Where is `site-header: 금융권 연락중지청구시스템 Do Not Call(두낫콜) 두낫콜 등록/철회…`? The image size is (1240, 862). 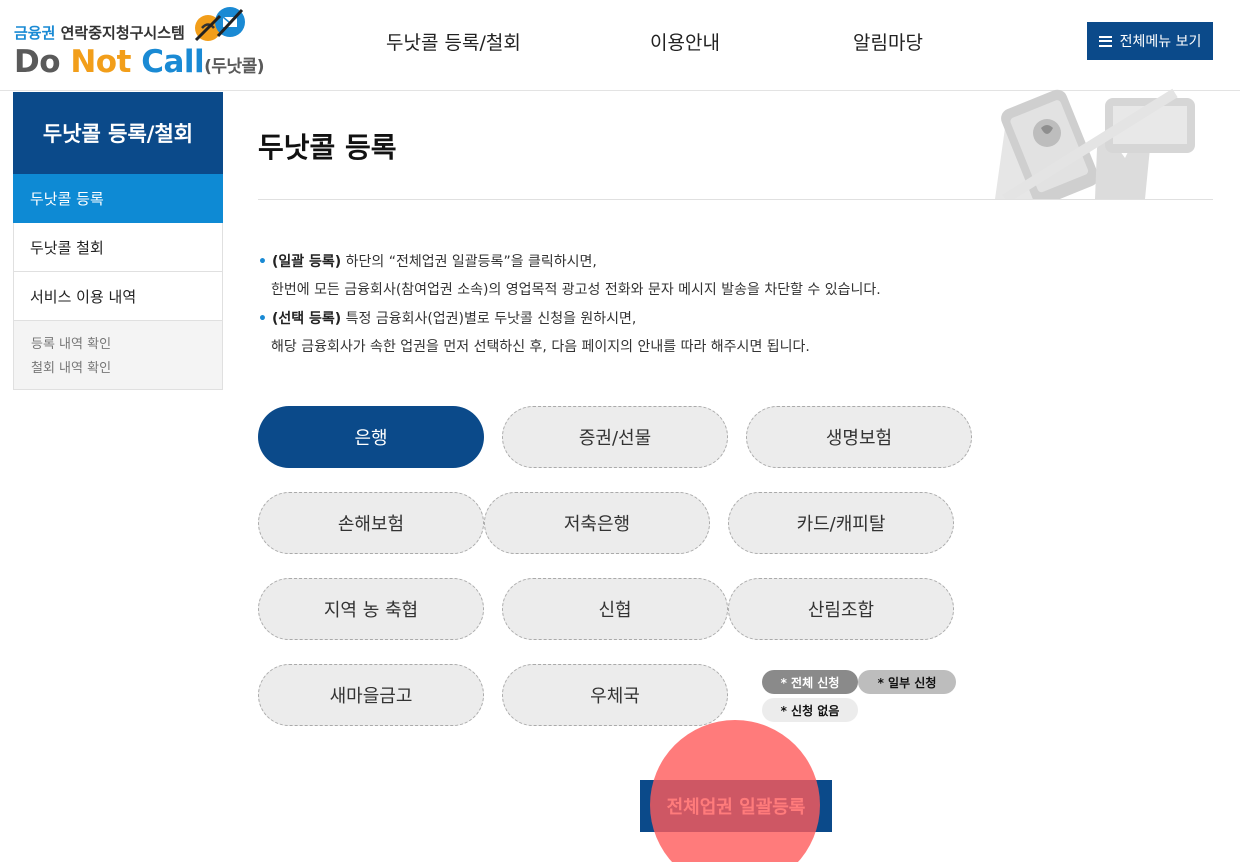
site-header: 금융권 연락중지청구시스템 Do Not Call(두낫콜) 두낫콜 등록/철회… is located at coordinates (620, 45).